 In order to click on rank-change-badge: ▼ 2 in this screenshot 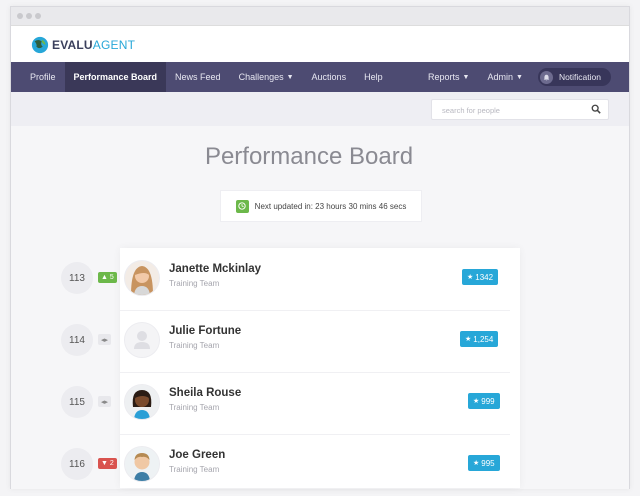, I will do `click(107, 463)`.